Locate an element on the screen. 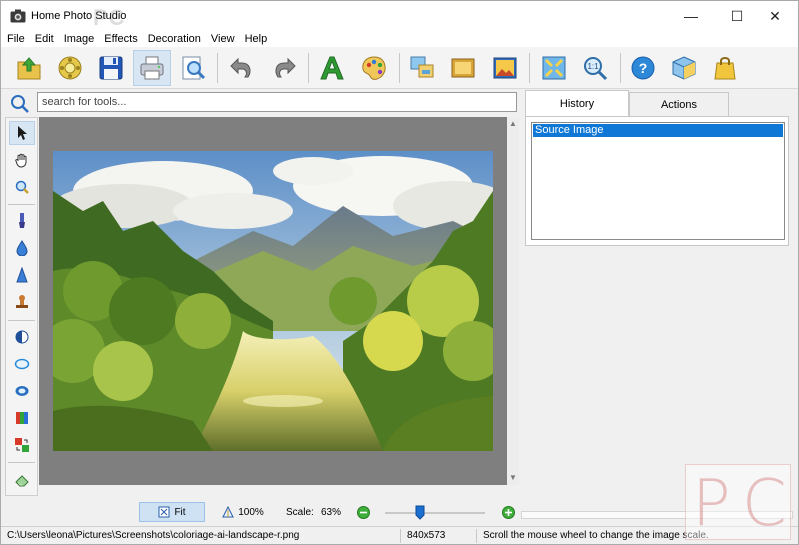 This screenshot has height=545, width=799. history-list: Source Image is located at coordinates (658, 181).